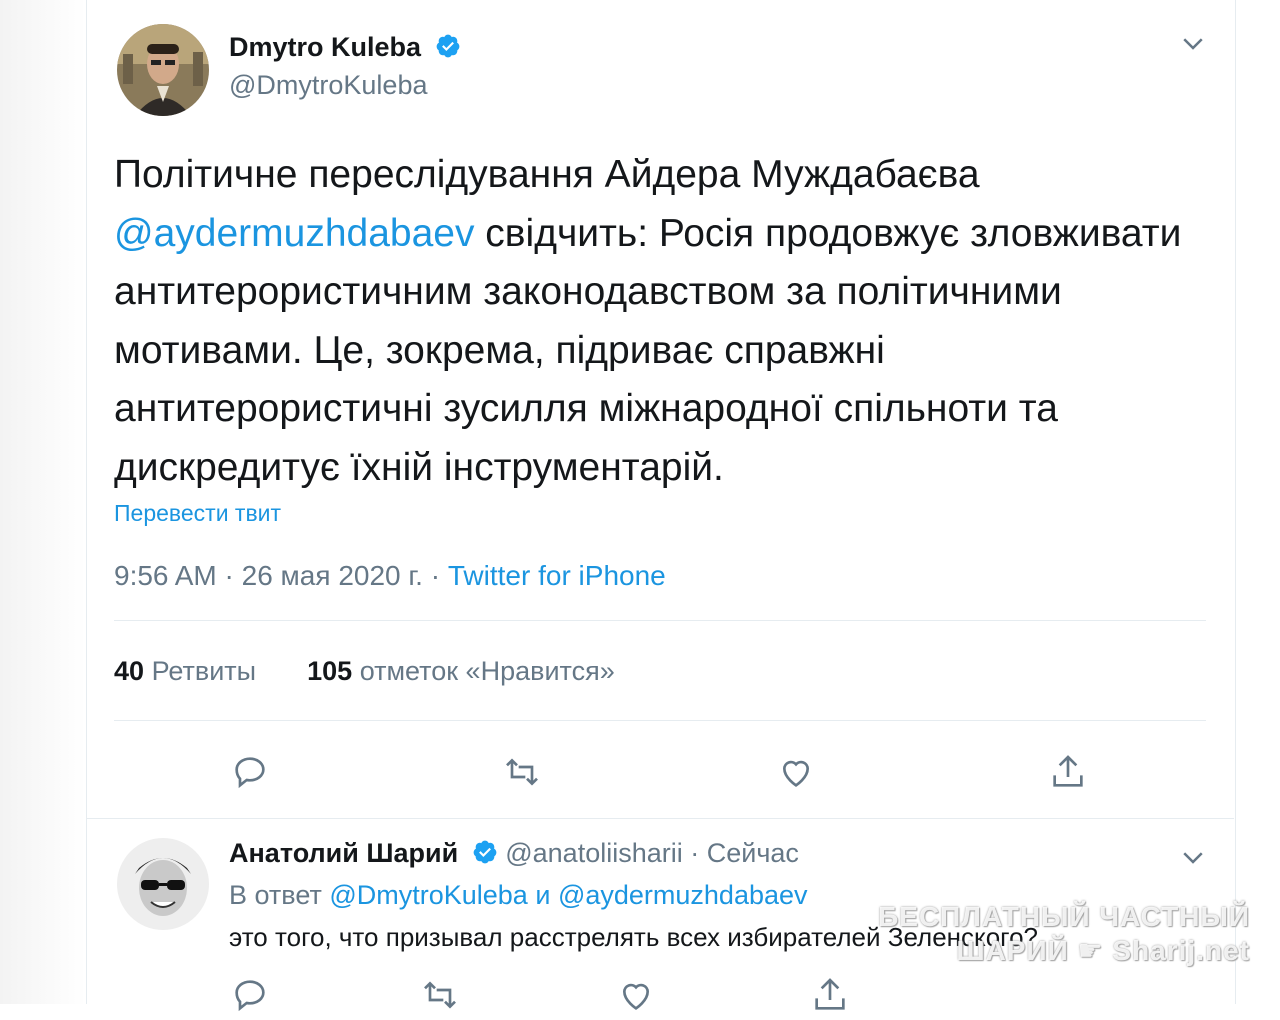 The image size is (1280, 1020). I want to click on watermark: БЕСПЛАТНЫЙ ЧАСТНЫЙ ШАРИЙ ☛ Sharij.net, so click(1064, 934).